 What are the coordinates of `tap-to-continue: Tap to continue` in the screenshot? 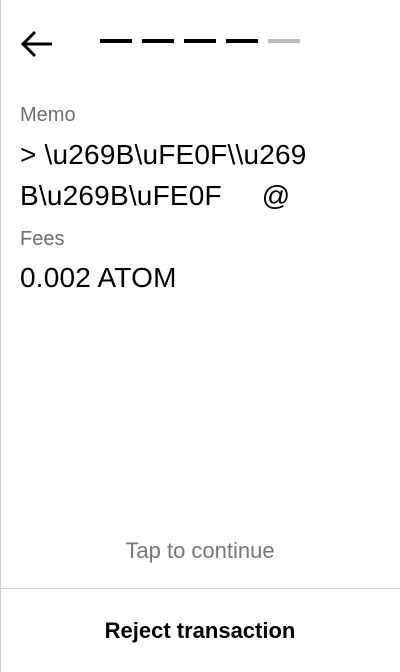 It's located at (200, 551).